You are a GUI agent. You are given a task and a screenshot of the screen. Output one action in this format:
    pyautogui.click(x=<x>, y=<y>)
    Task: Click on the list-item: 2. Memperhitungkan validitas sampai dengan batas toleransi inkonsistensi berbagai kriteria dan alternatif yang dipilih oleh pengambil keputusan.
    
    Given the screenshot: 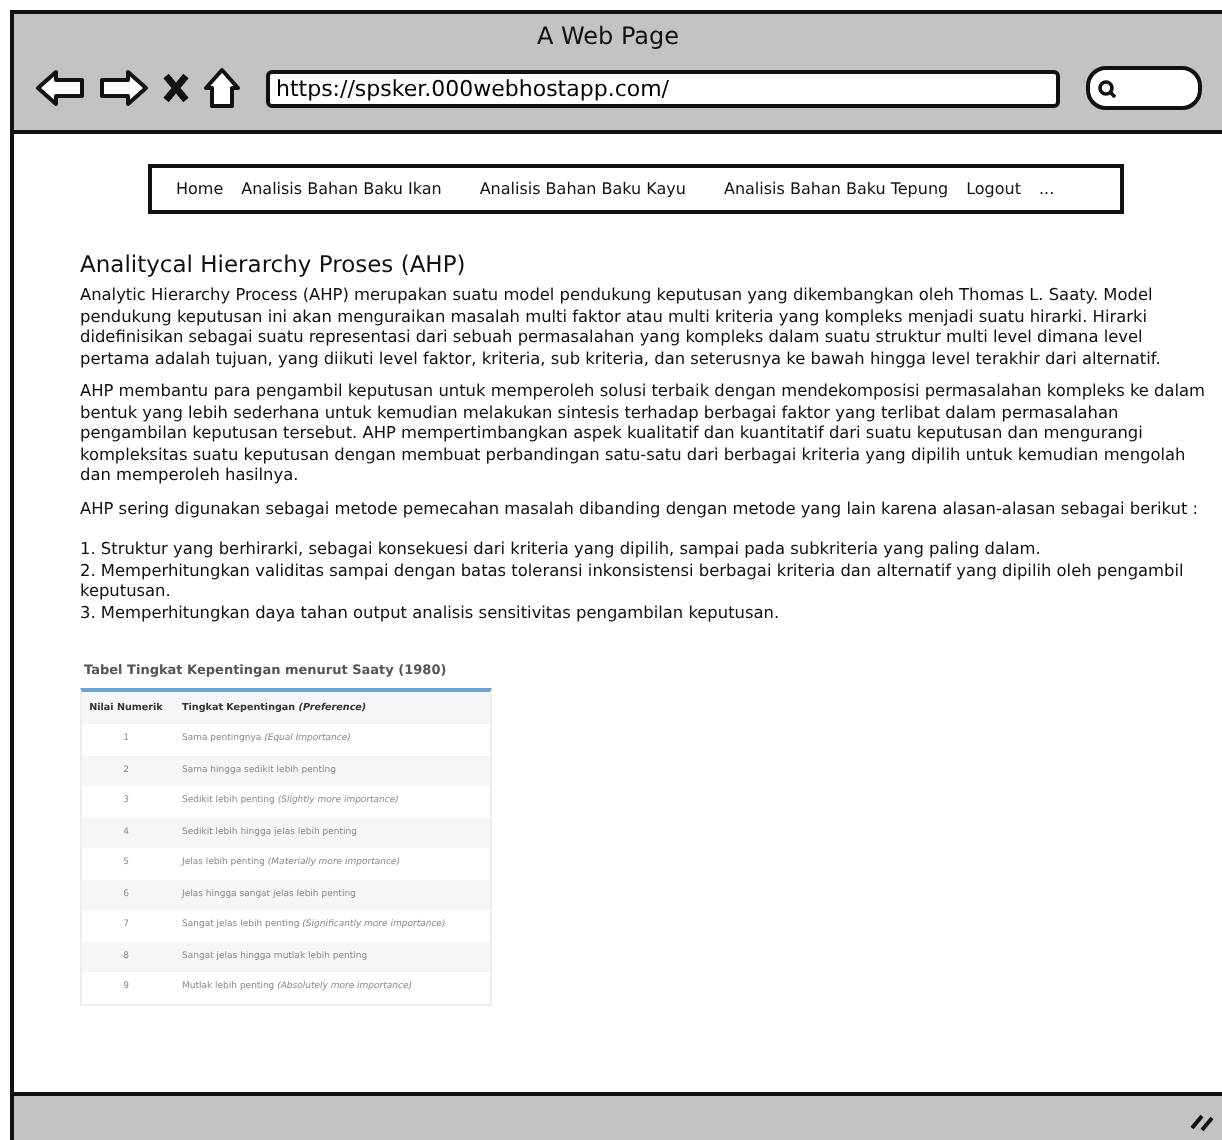 What is the action you would take?
    pyautogui.click(x=633, y=580)
    